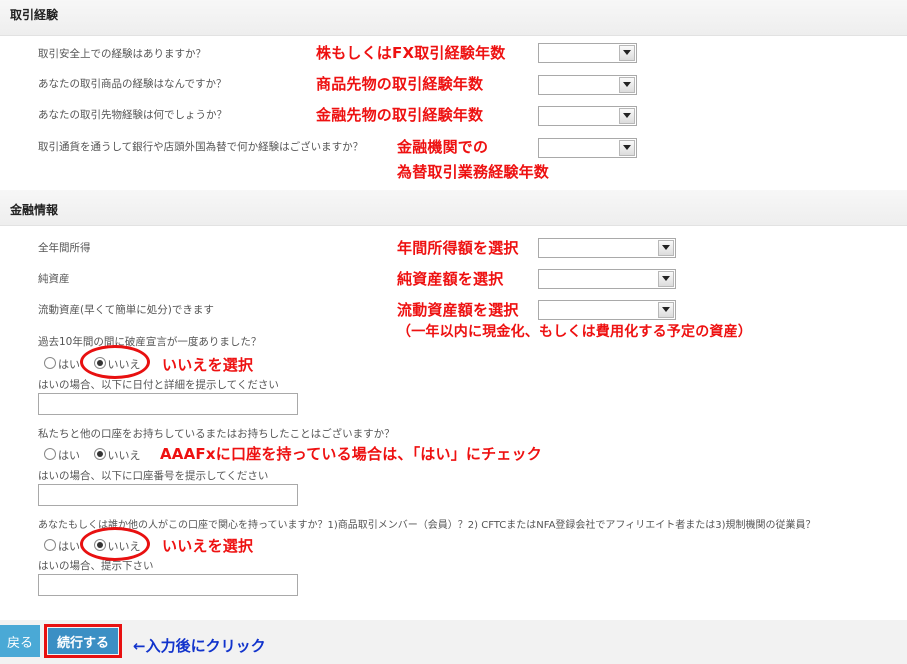  What do you see at coordinates (122, 54) in the screenshot?
I see `question-label: 取引安全上での経験はありますか？` at bounding box center [122, 54].